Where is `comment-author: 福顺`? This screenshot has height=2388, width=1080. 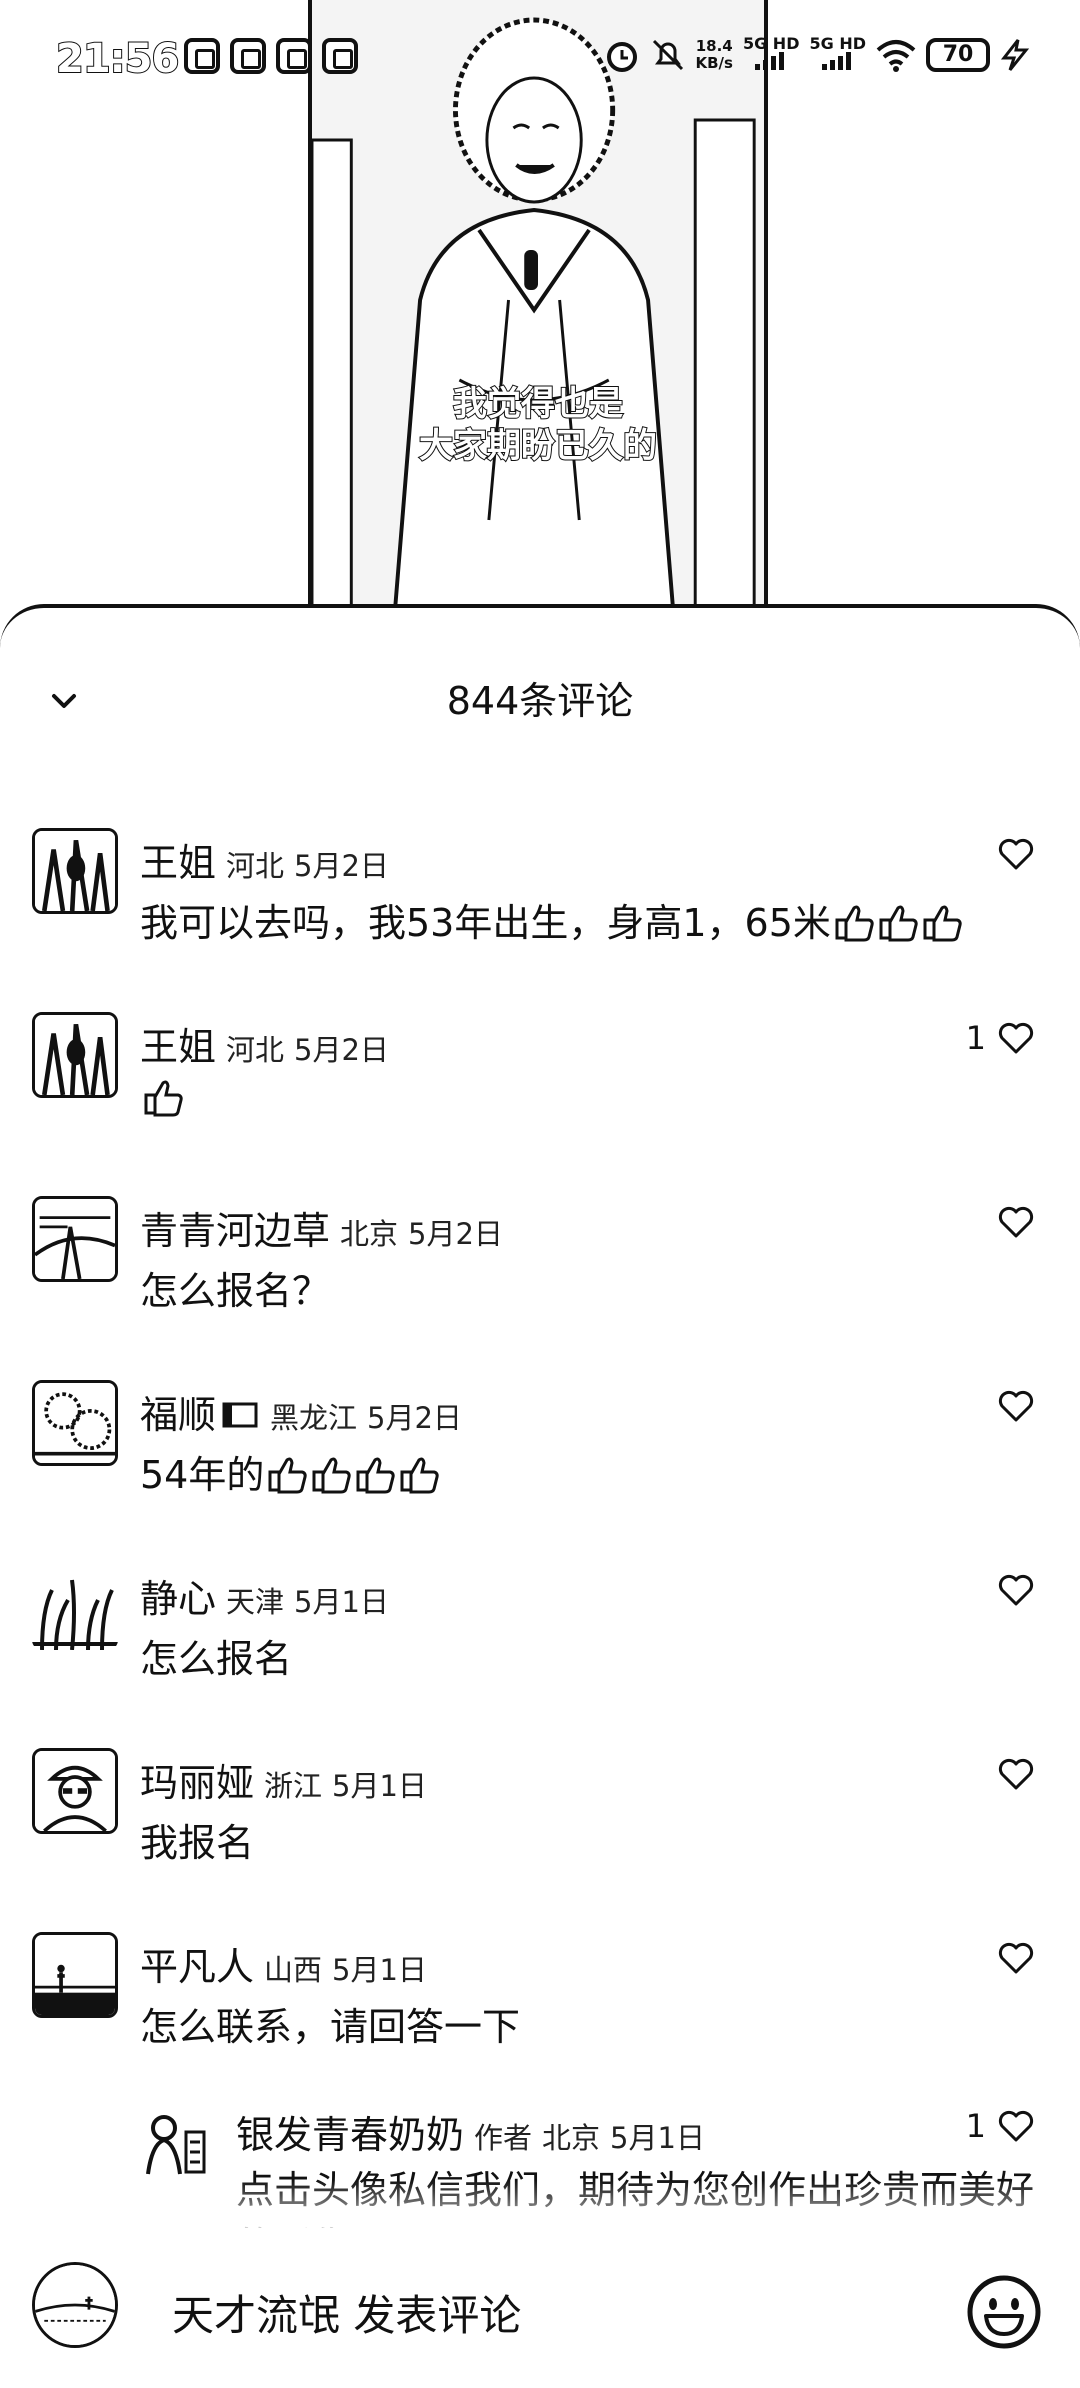
comment-author: 福顺 is located at coordinates (200, 1411).